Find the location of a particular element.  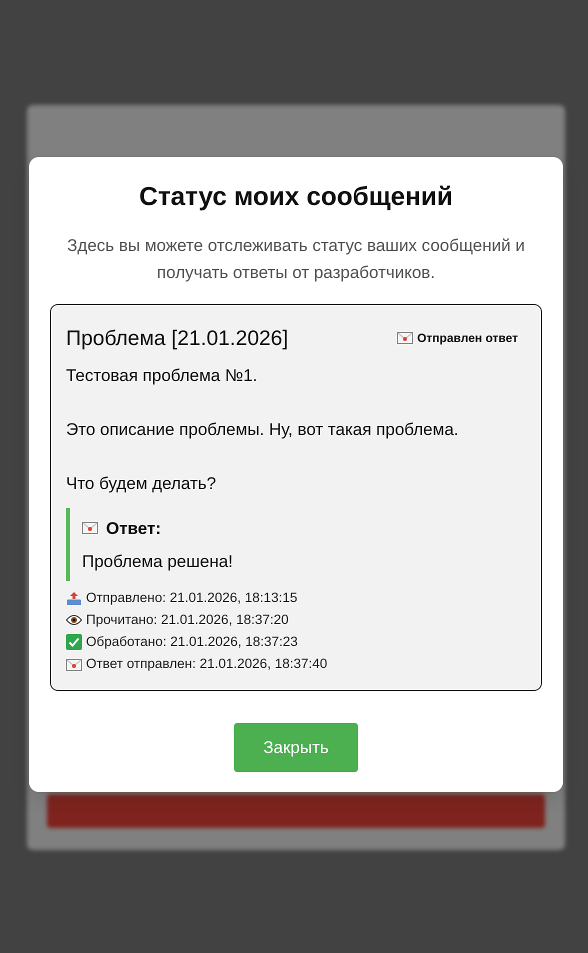

message-text: Тестовая проблема №1. is located at coordinates (162, 376).